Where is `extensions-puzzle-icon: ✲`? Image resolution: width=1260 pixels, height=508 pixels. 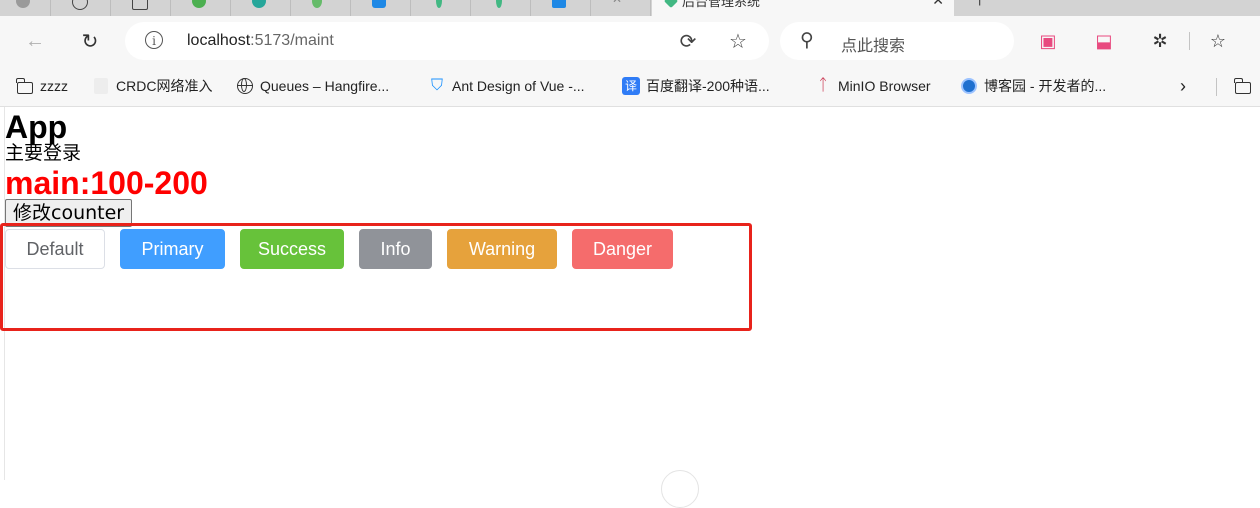
extensions-puzzle-icon: ✲ is located at coordinates (1160, 41).